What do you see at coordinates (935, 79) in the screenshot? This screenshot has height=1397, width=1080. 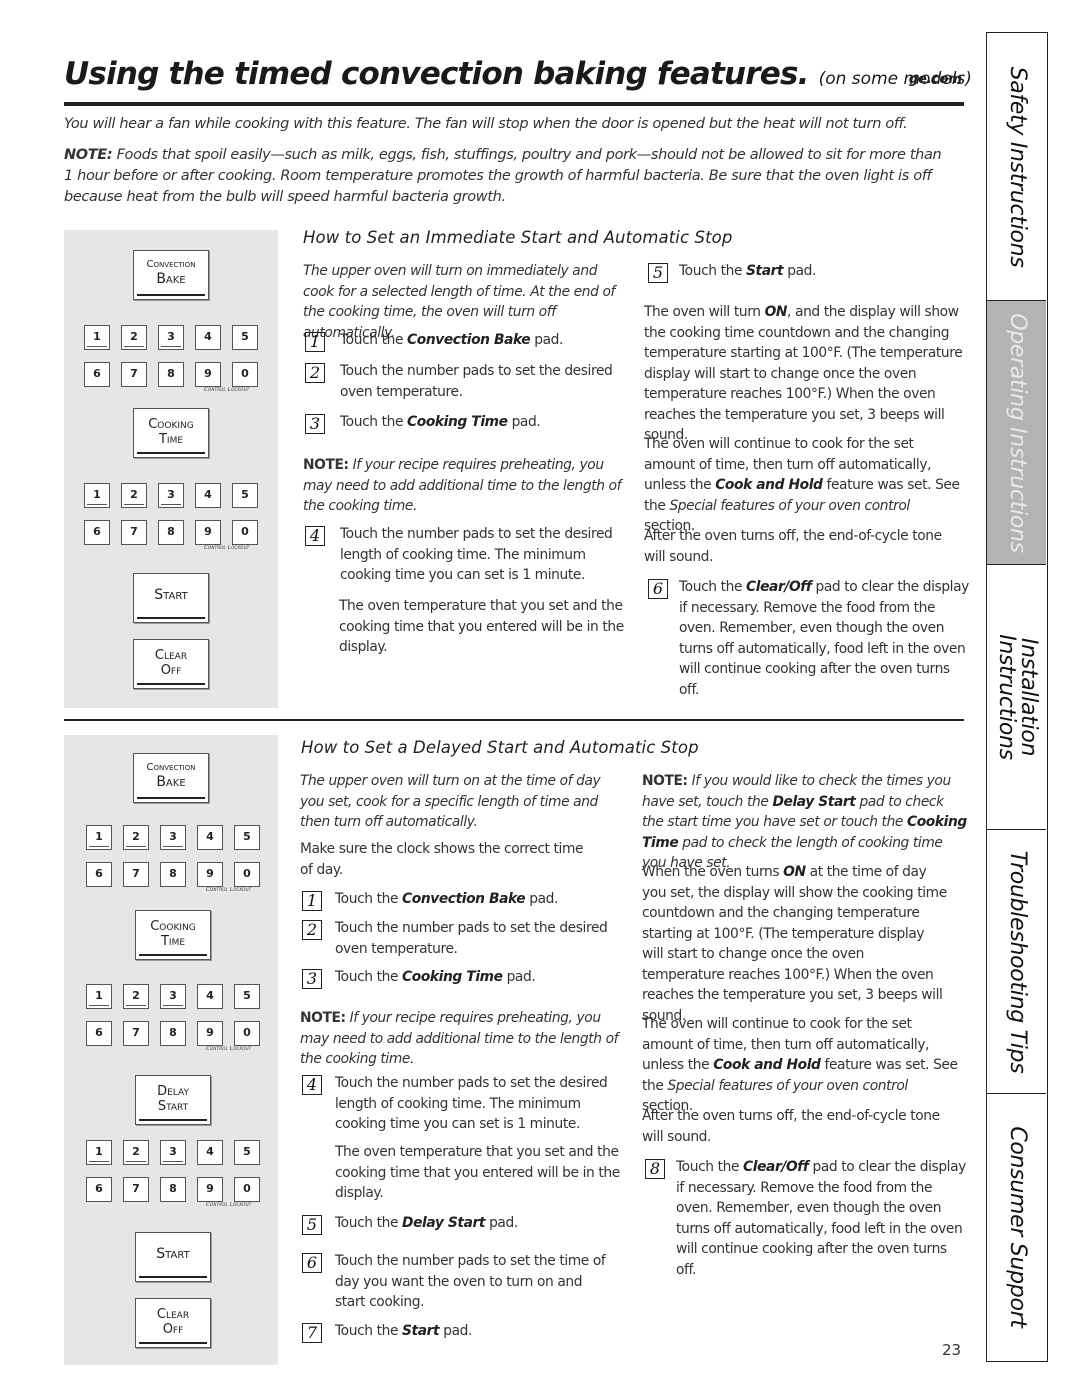 I see `site-link: ge.com` at bounding box center [935, 79].